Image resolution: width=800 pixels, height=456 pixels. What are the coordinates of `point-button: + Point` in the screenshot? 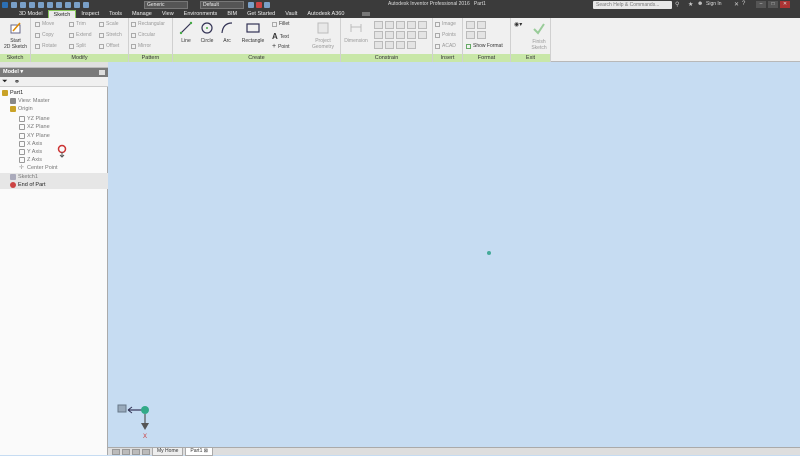 It's located at (281, 46).